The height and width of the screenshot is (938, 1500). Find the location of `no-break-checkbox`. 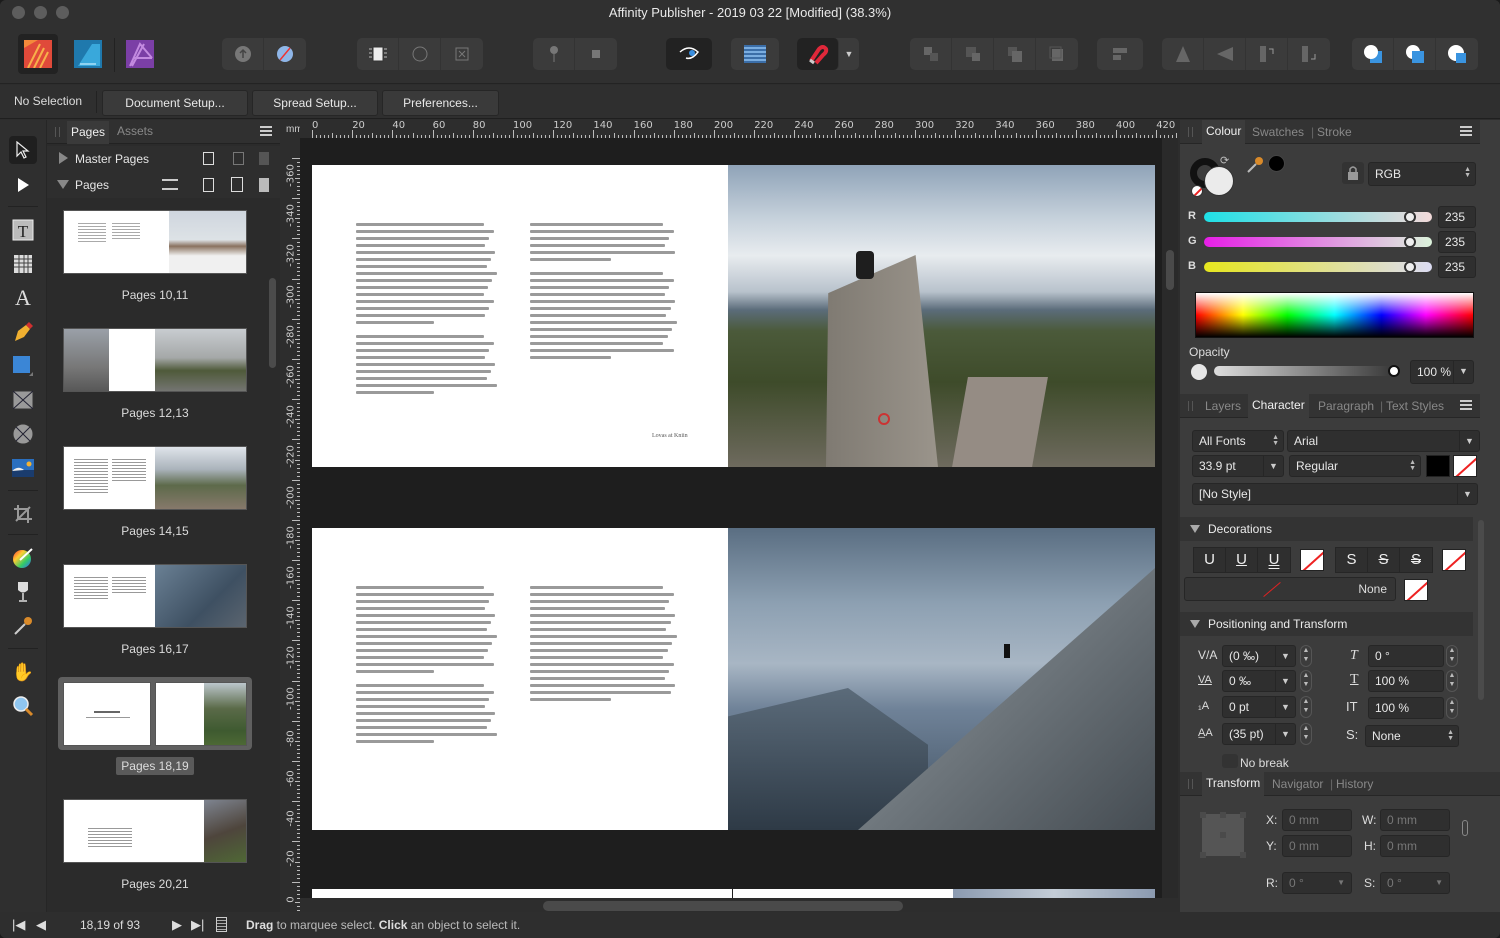

no-break-checkbox is located at coordinates (1230, 761).